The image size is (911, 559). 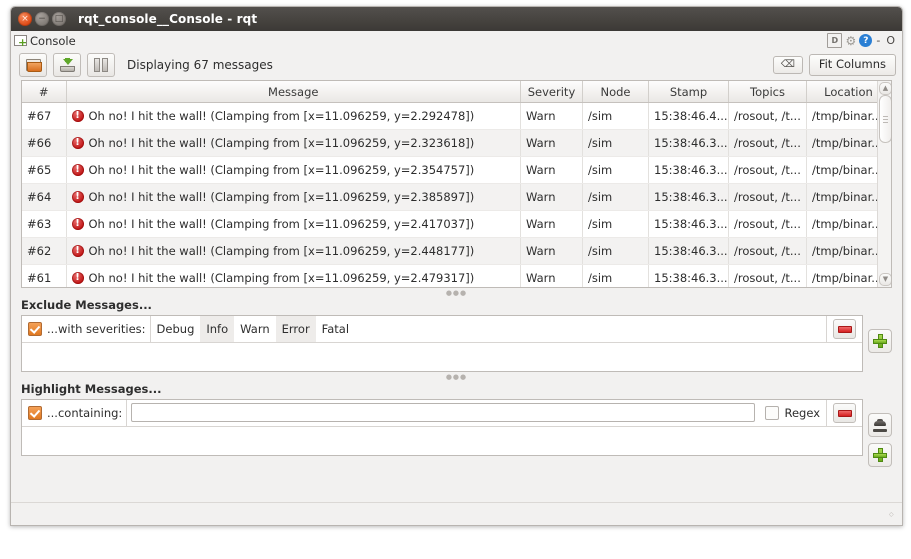 What do you see at coordinates (880, 455) in the screenshot?
I see `add-highlight-filter-button` at bounding box center [880, 455].